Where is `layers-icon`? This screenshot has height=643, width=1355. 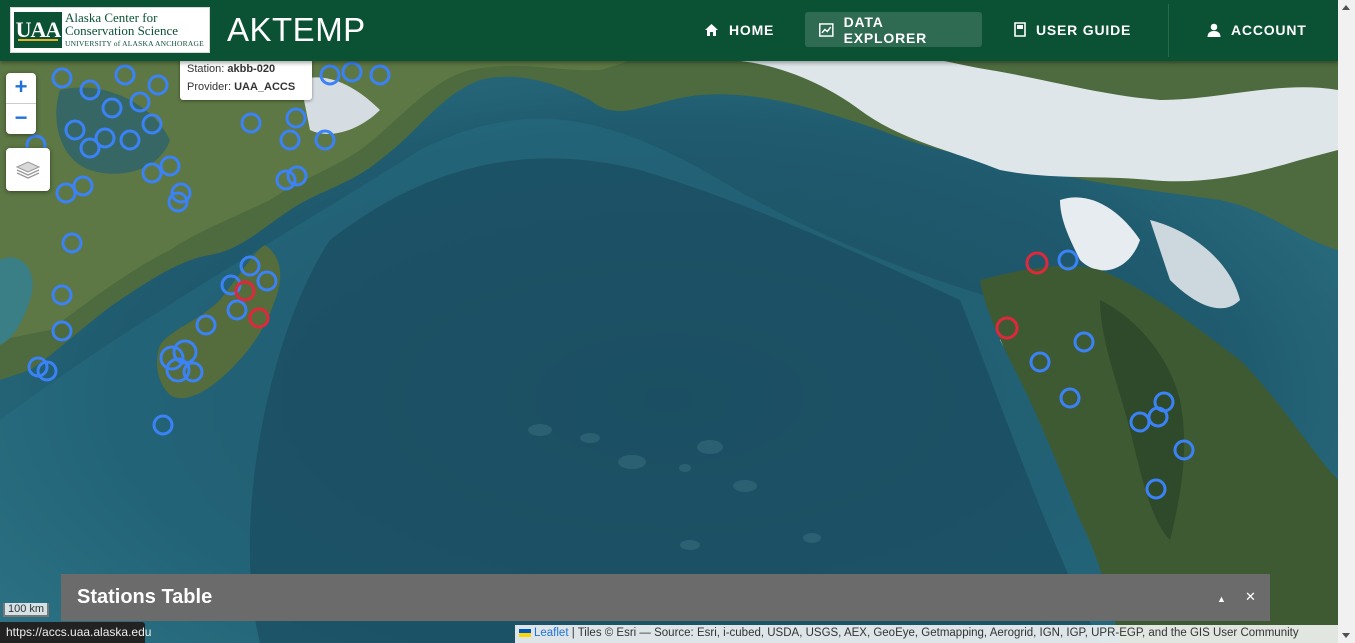
layers-icon is located at coordinates (28, 169).